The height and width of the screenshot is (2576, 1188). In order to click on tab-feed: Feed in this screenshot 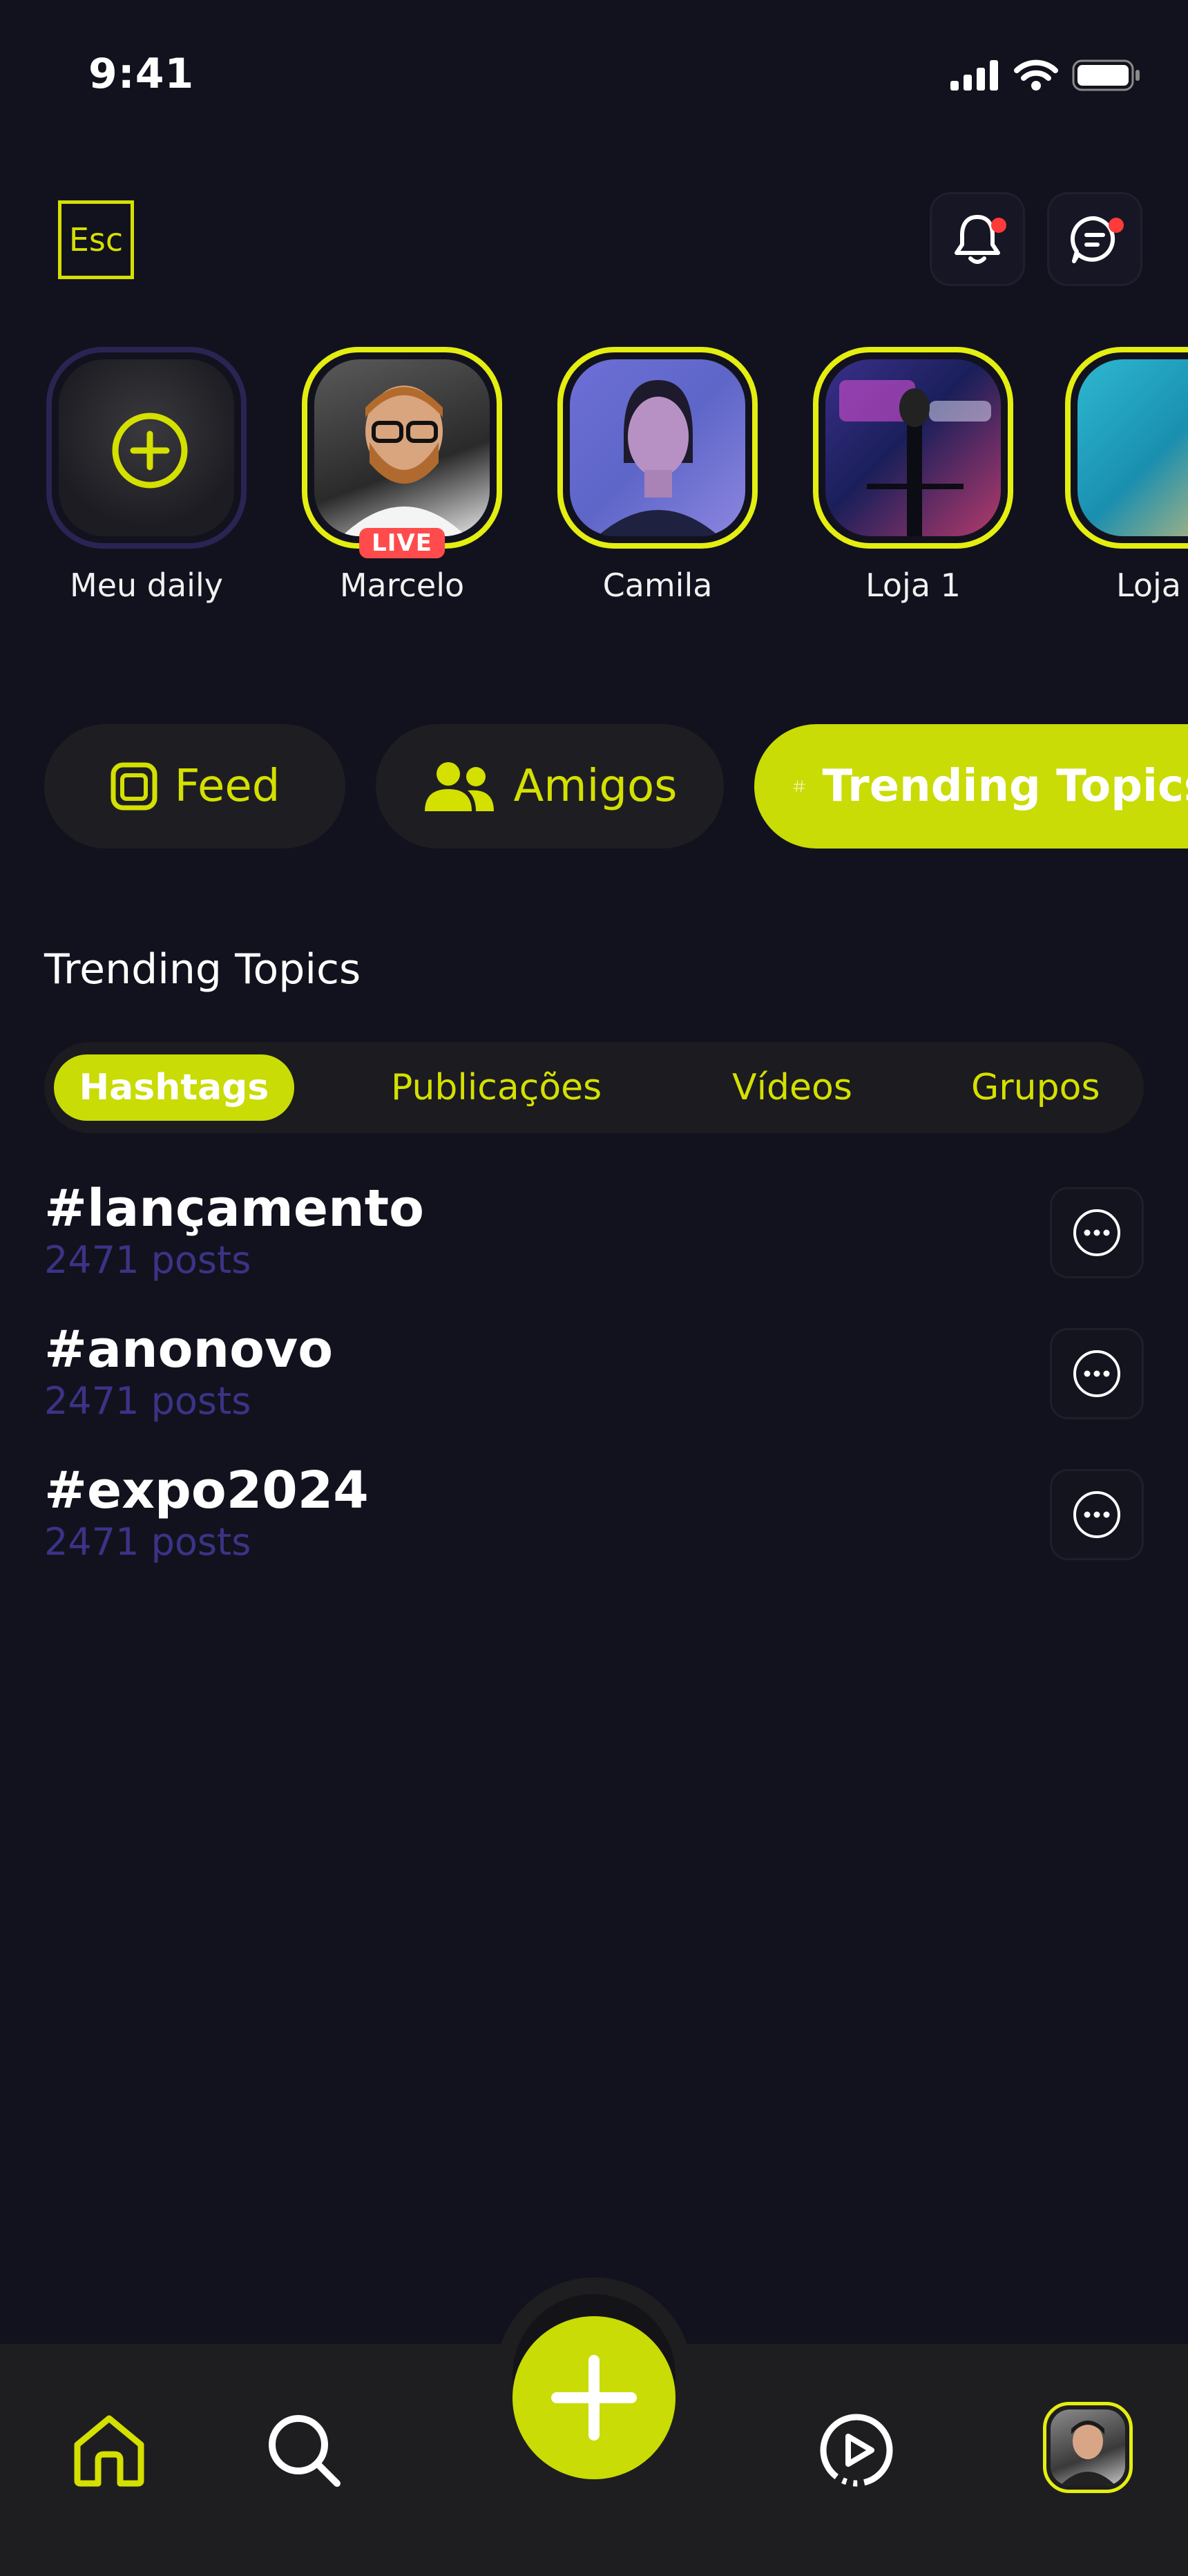, I will do `click(194, 786)`.